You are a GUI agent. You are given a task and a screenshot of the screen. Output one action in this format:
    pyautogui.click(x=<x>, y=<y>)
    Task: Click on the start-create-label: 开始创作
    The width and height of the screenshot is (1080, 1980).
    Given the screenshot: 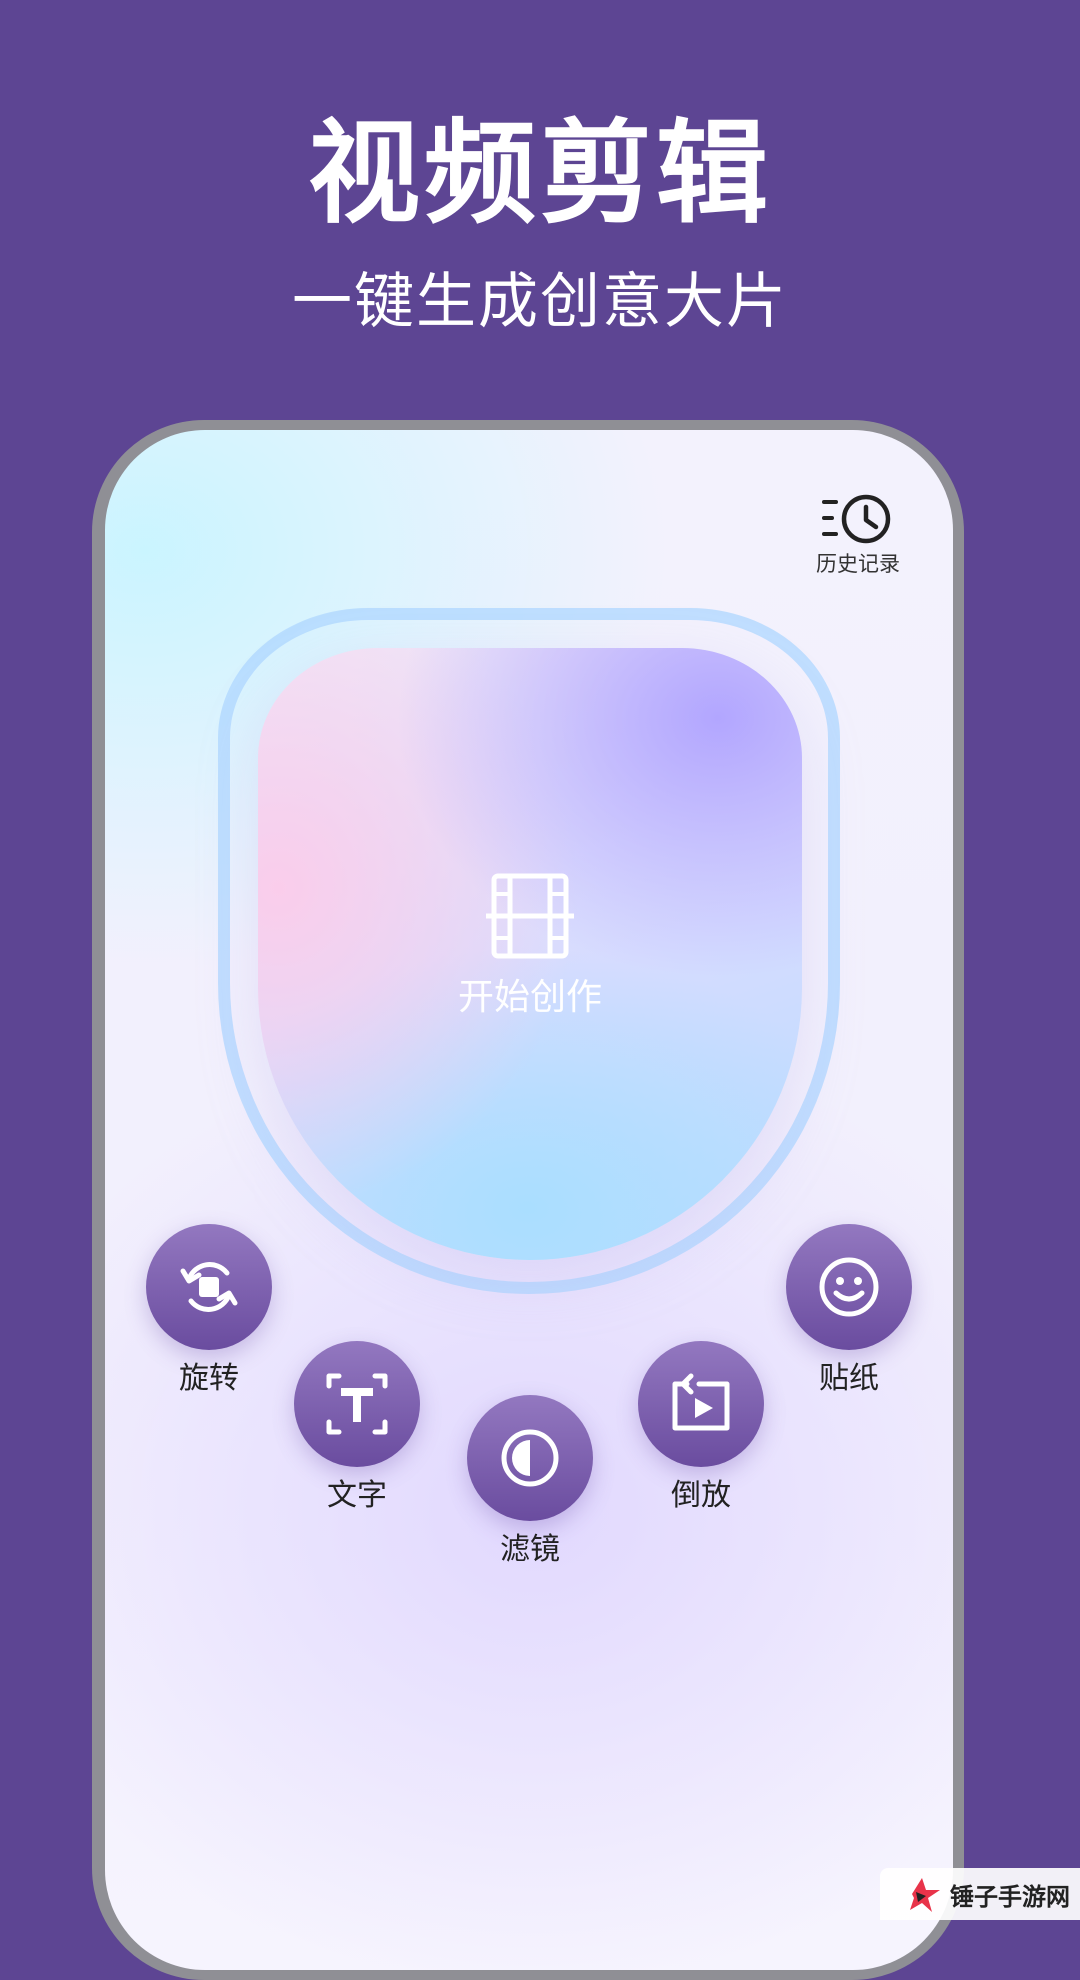 What is the action you would take?
    pyautogui.click(x=529, y=997)
    